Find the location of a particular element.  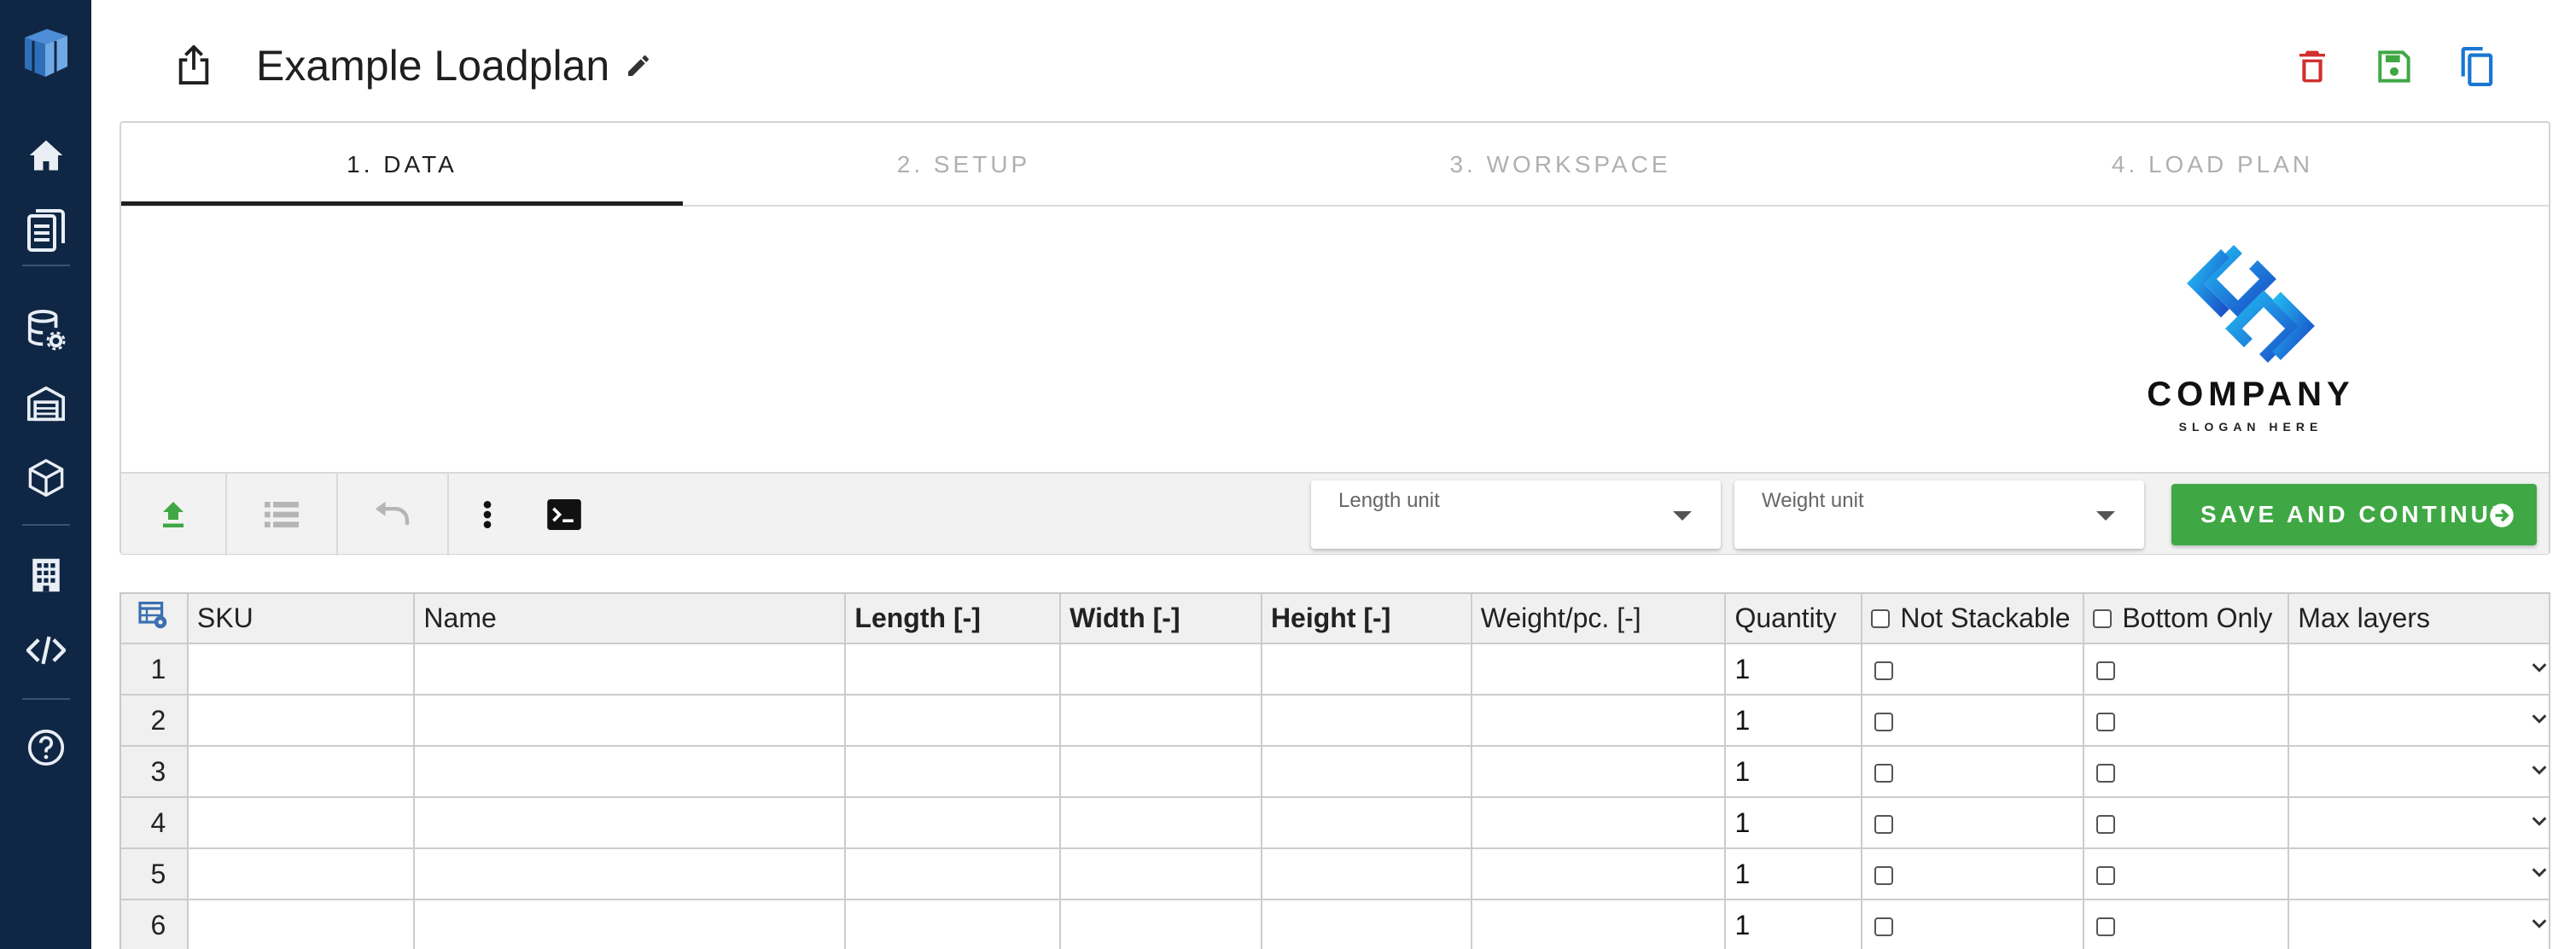

code-icon is located at coordinates (45, 650).